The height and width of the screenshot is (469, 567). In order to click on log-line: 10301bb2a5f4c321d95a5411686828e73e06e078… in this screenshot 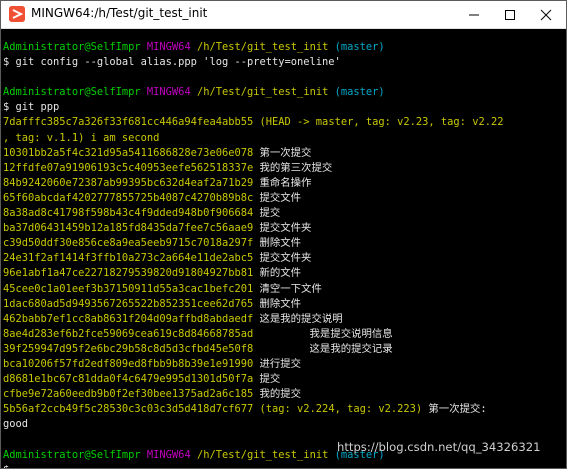, I will do `click(284, 153)`.